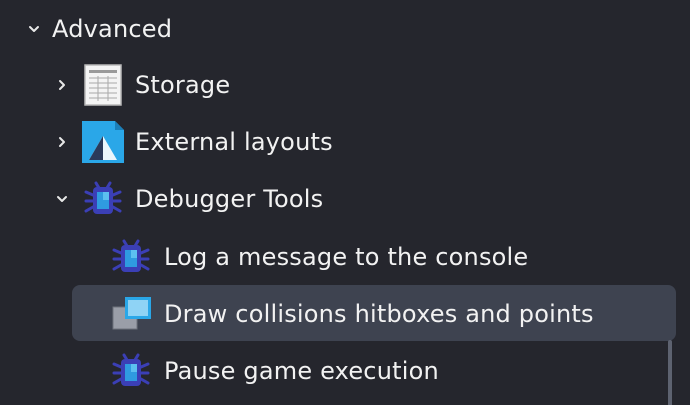 The width and height of the screenshot is (690, 405). I want to click on vertical-scrollbar, so click(670, 372).